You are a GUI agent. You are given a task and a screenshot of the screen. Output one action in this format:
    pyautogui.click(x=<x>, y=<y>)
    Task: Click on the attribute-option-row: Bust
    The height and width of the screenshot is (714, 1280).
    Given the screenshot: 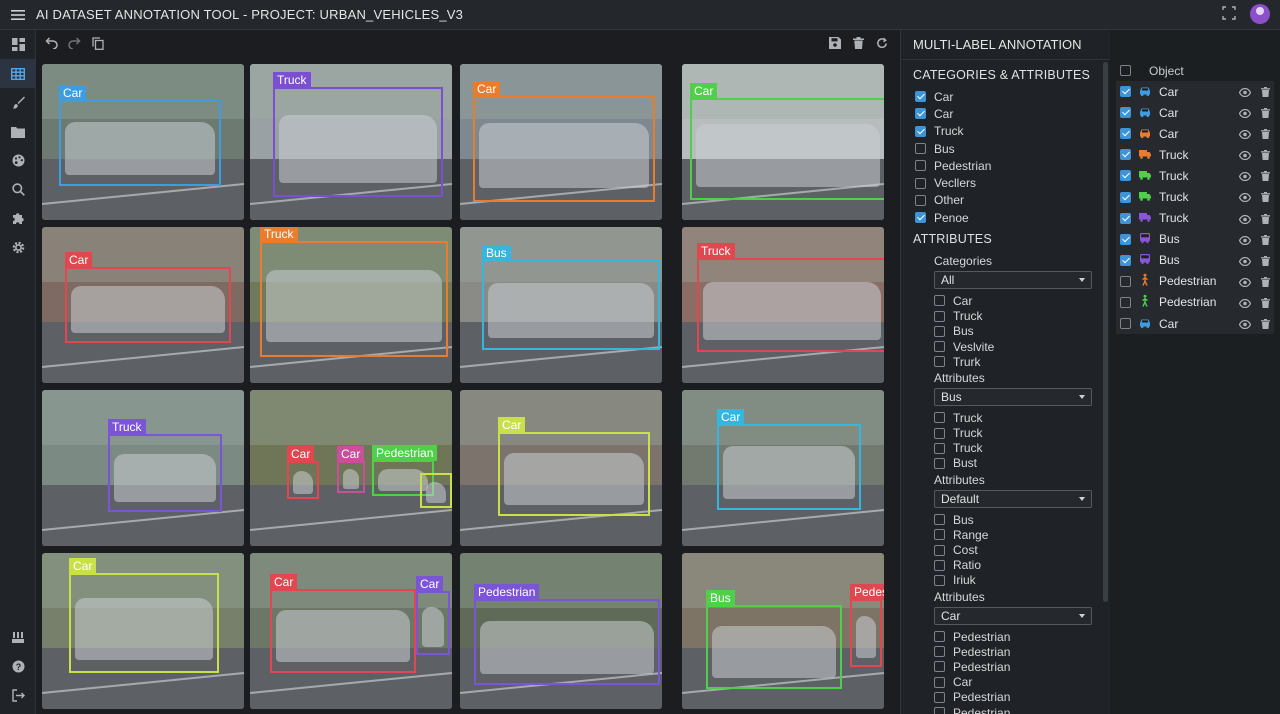 What is the action you would take?
    pyautogui.click(x=1022, y=463)
    